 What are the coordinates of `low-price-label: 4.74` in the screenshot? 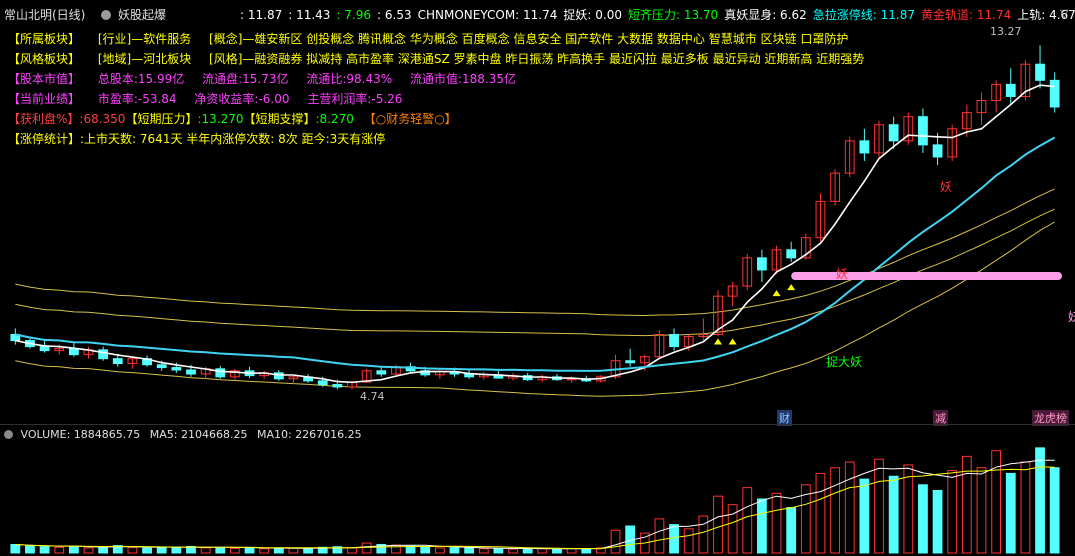 It's located at (372, 396).